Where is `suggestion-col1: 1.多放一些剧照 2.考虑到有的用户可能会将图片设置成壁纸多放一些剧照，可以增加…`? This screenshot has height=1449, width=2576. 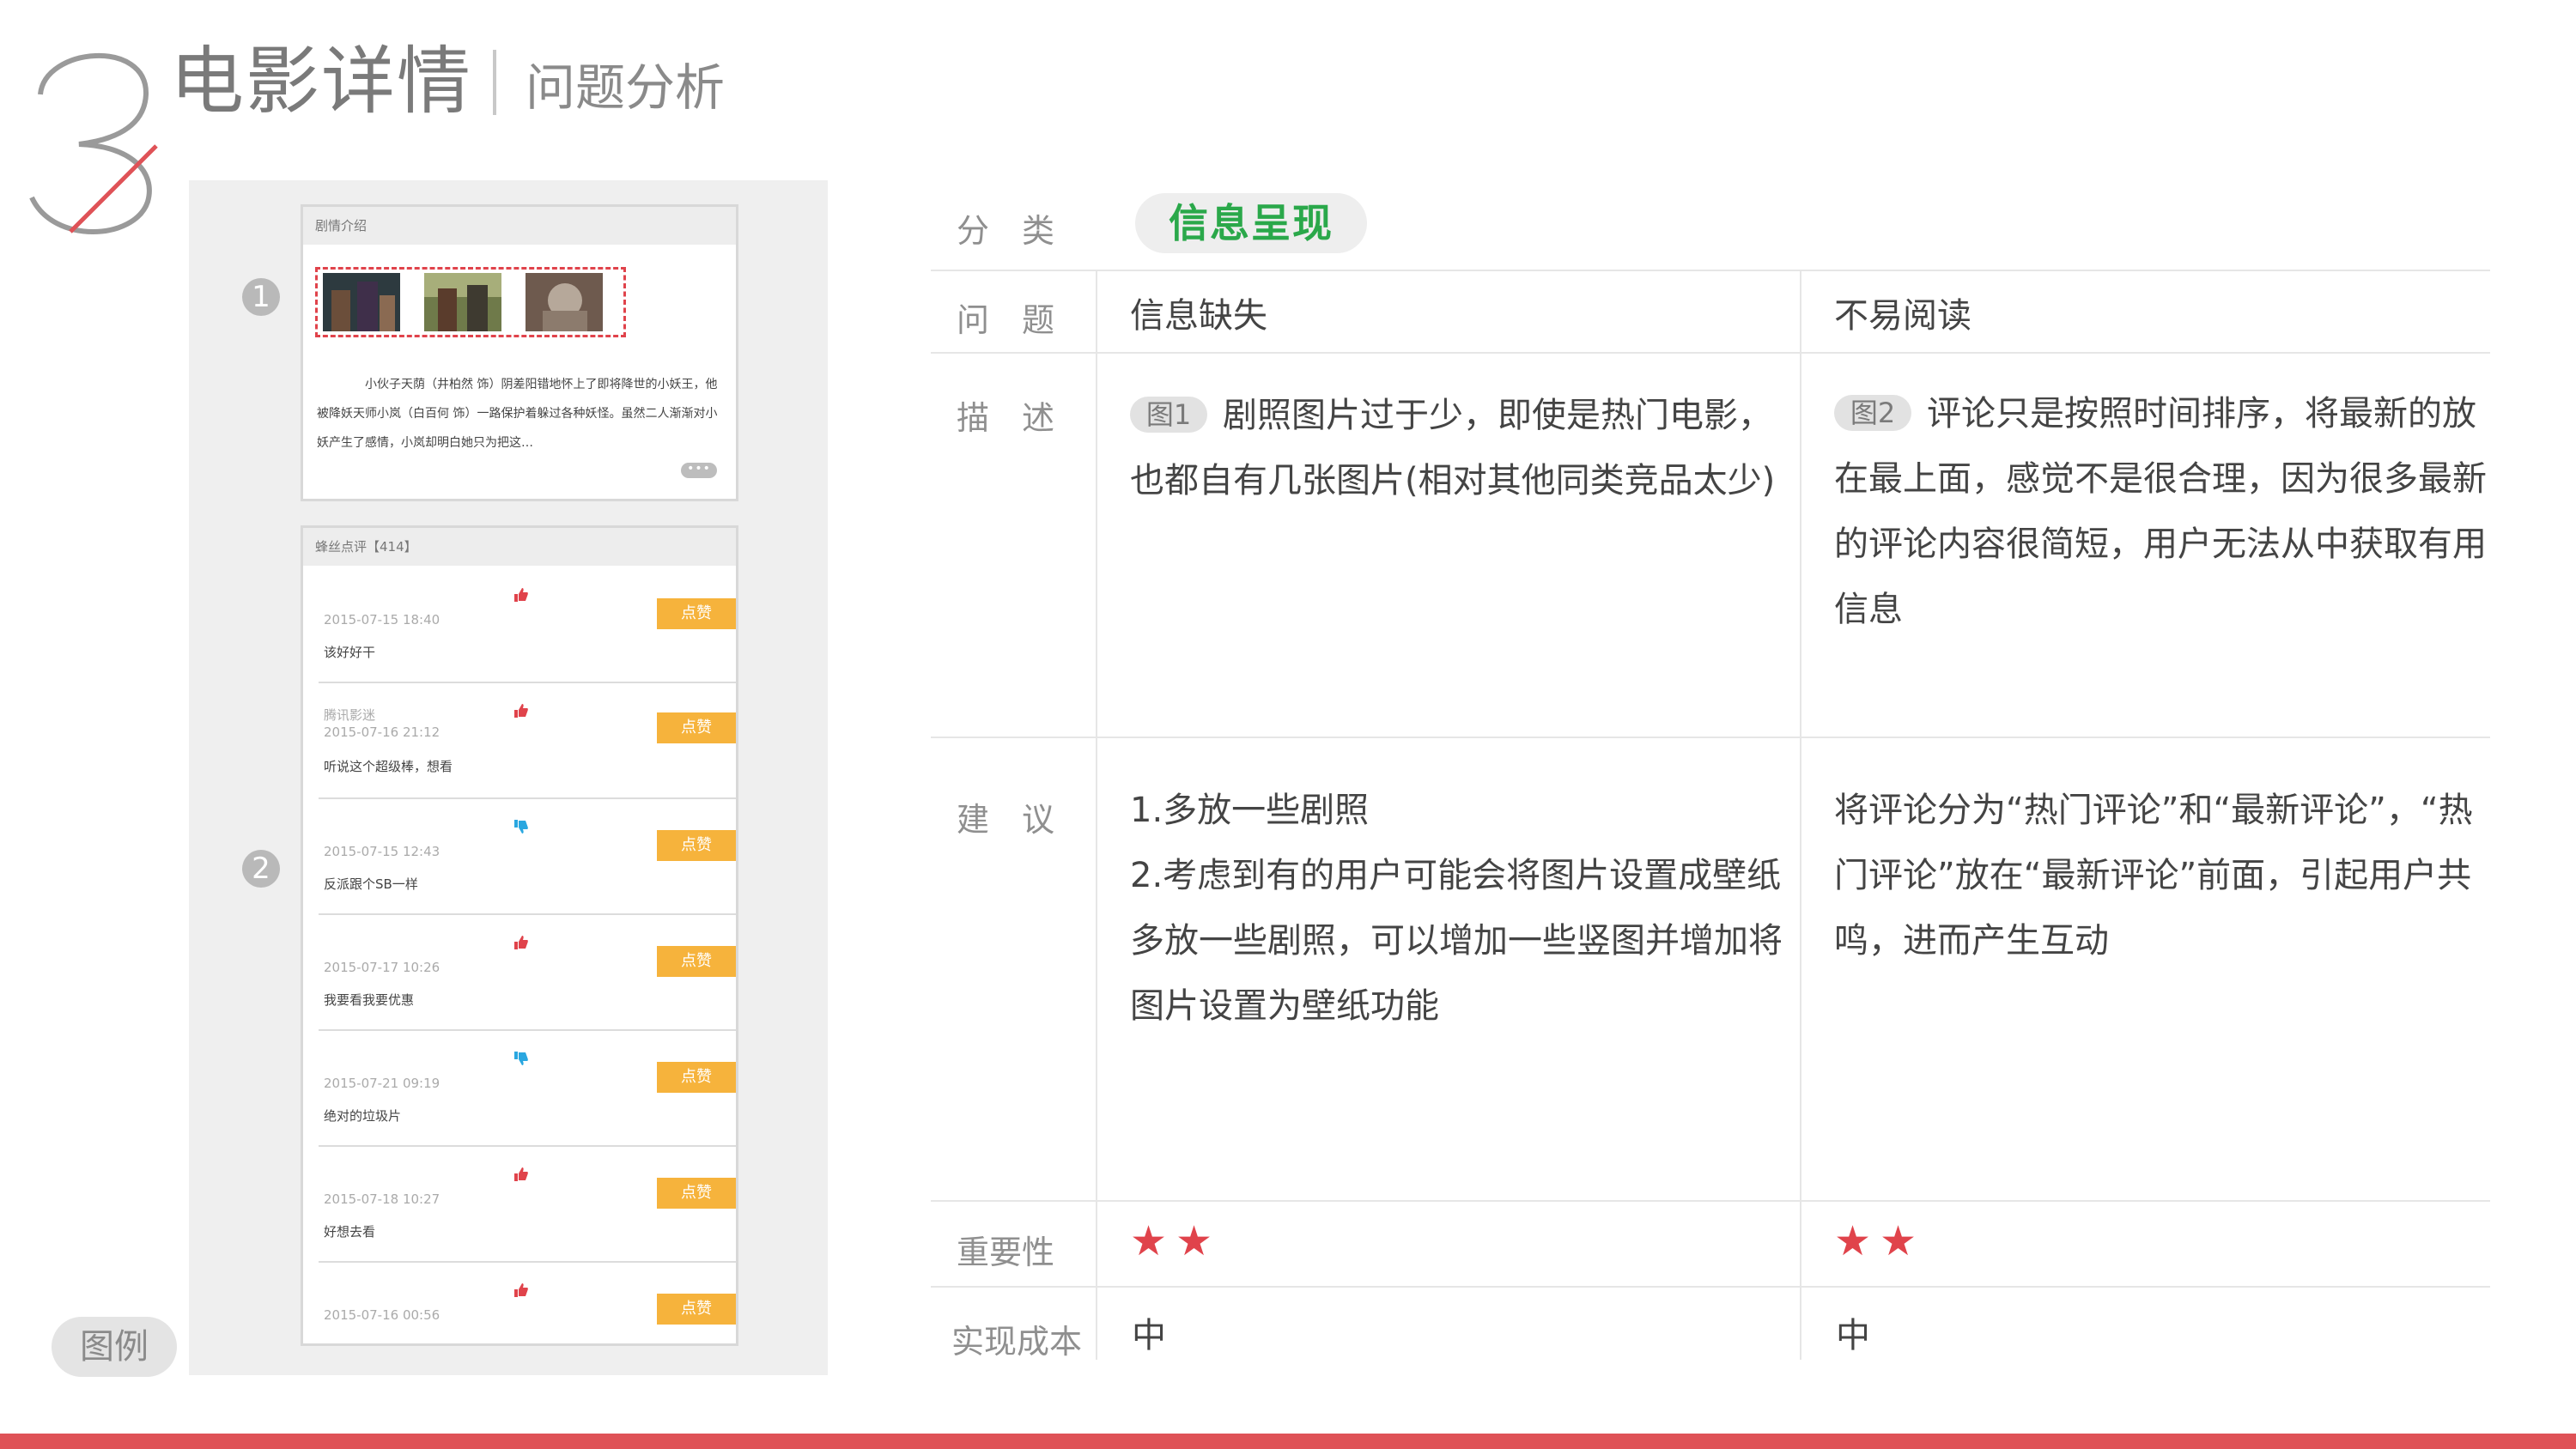 suggestion-col1: 1.多放一些剧照 2.考虑到有的用户可能会将图片设置成壁纸多放一些剧照，可以增加… is located at coordinates (1456, 908).